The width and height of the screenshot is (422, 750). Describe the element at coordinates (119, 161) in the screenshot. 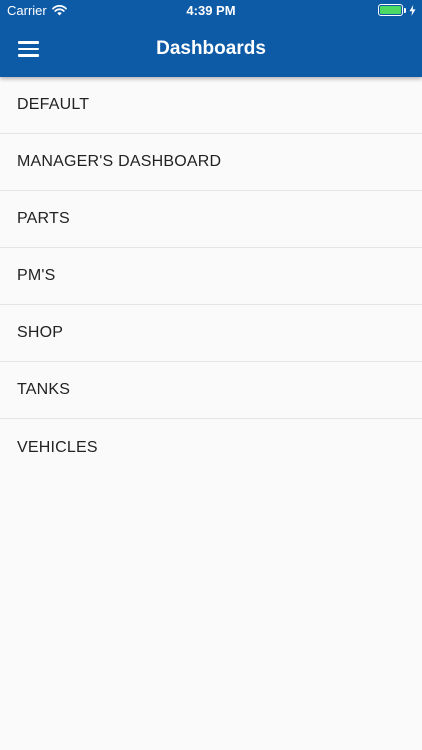

I see `list-item-label: MANAGER'S DASHBOARD` at that location.